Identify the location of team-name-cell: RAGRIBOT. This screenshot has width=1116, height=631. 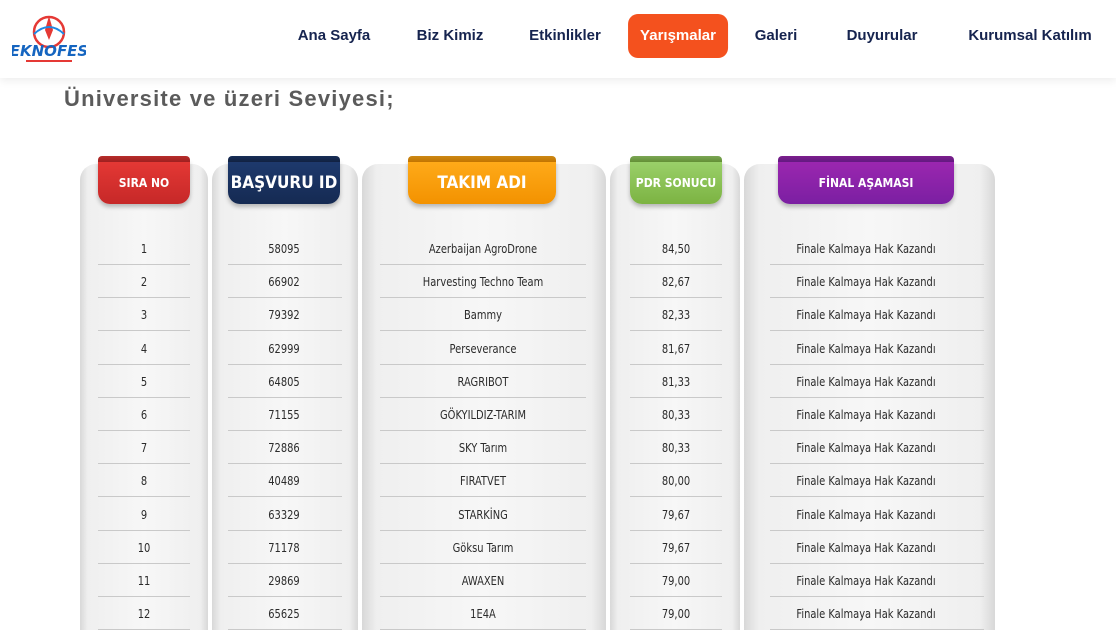
(483, 381).